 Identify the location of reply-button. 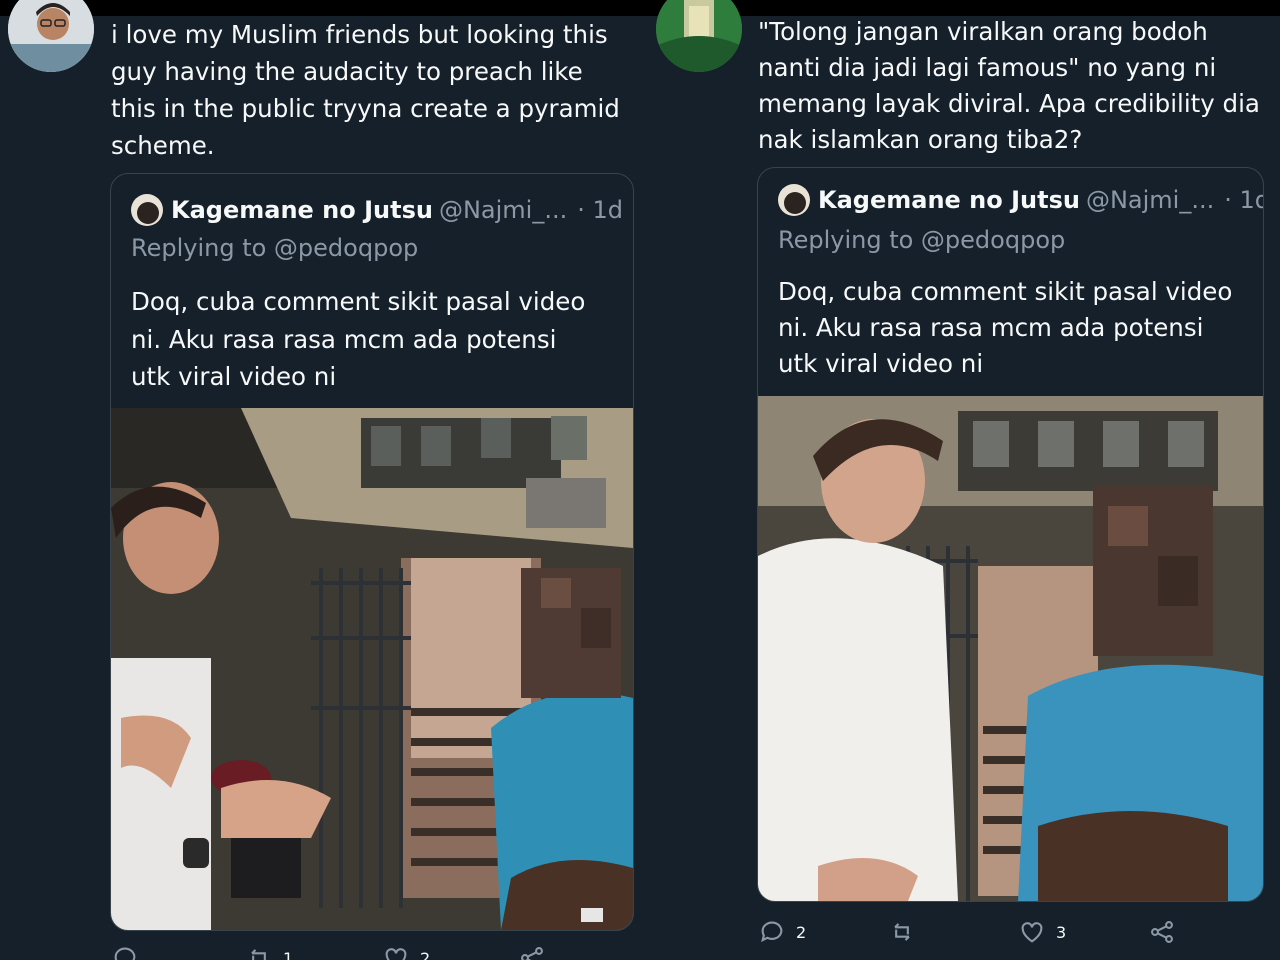
(130, 952).